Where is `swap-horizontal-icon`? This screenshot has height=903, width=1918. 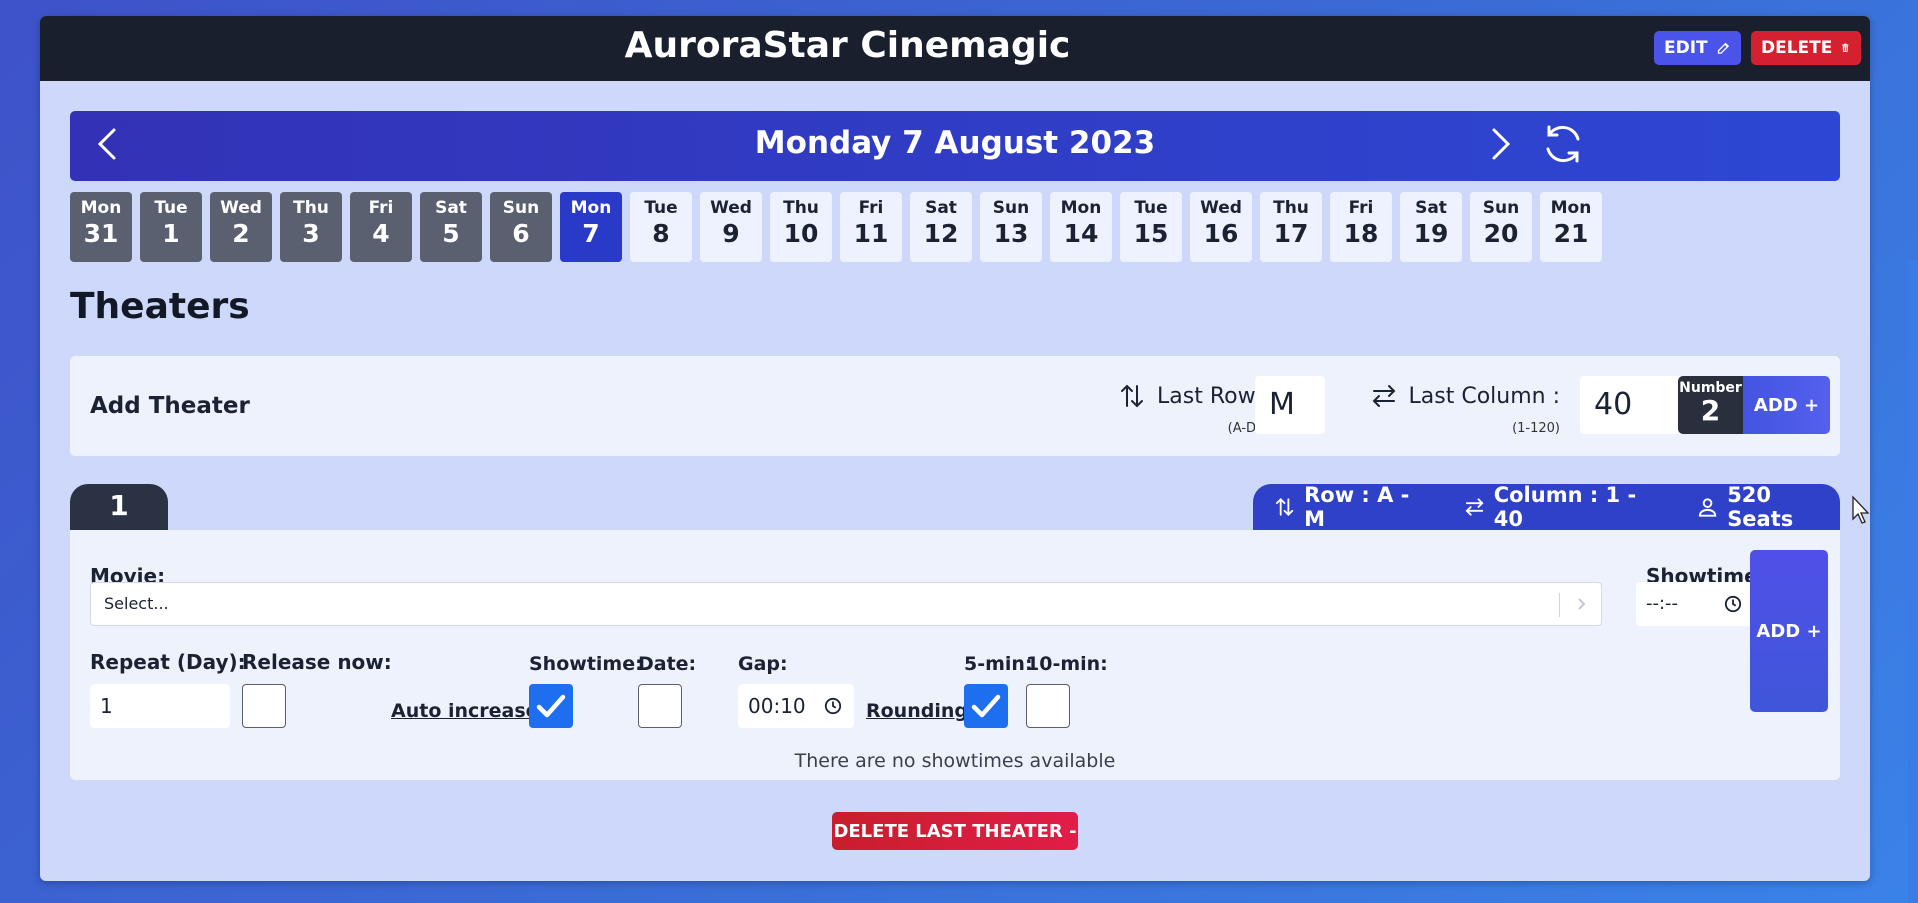 swap-horizontal-icon is located at coordinates (1383, 396).